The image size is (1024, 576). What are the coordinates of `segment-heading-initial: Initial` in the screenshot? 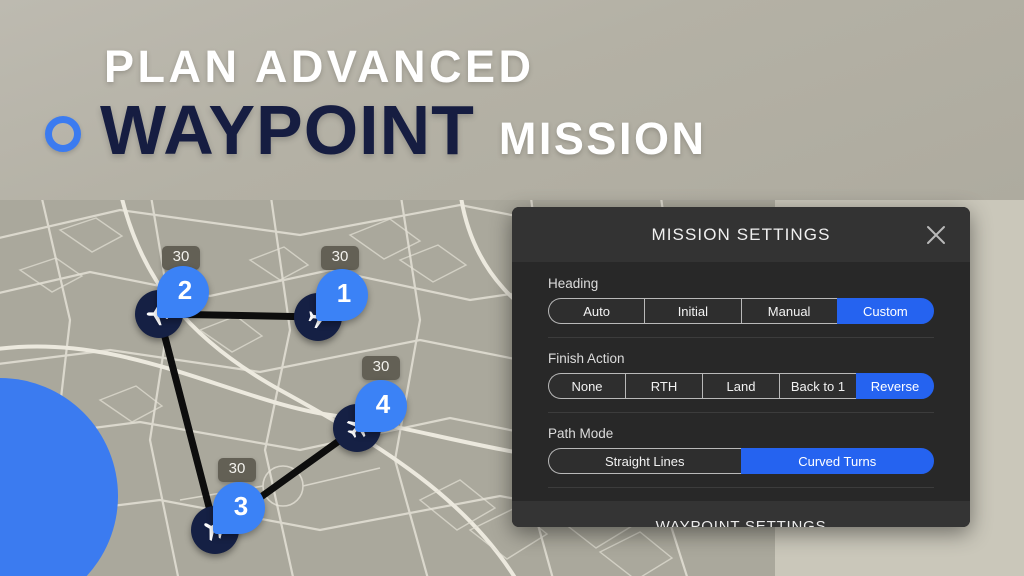 It's located at (692, 311).